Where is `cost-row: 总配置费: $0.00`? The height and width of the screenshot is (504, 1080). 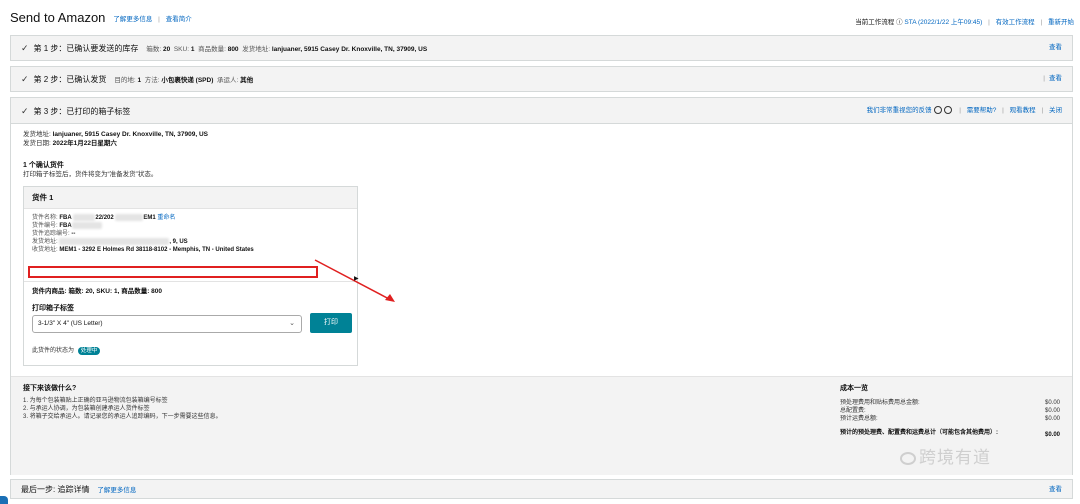
cost-row: 总配置费: $0.00 is located at coordinates (950, 411).